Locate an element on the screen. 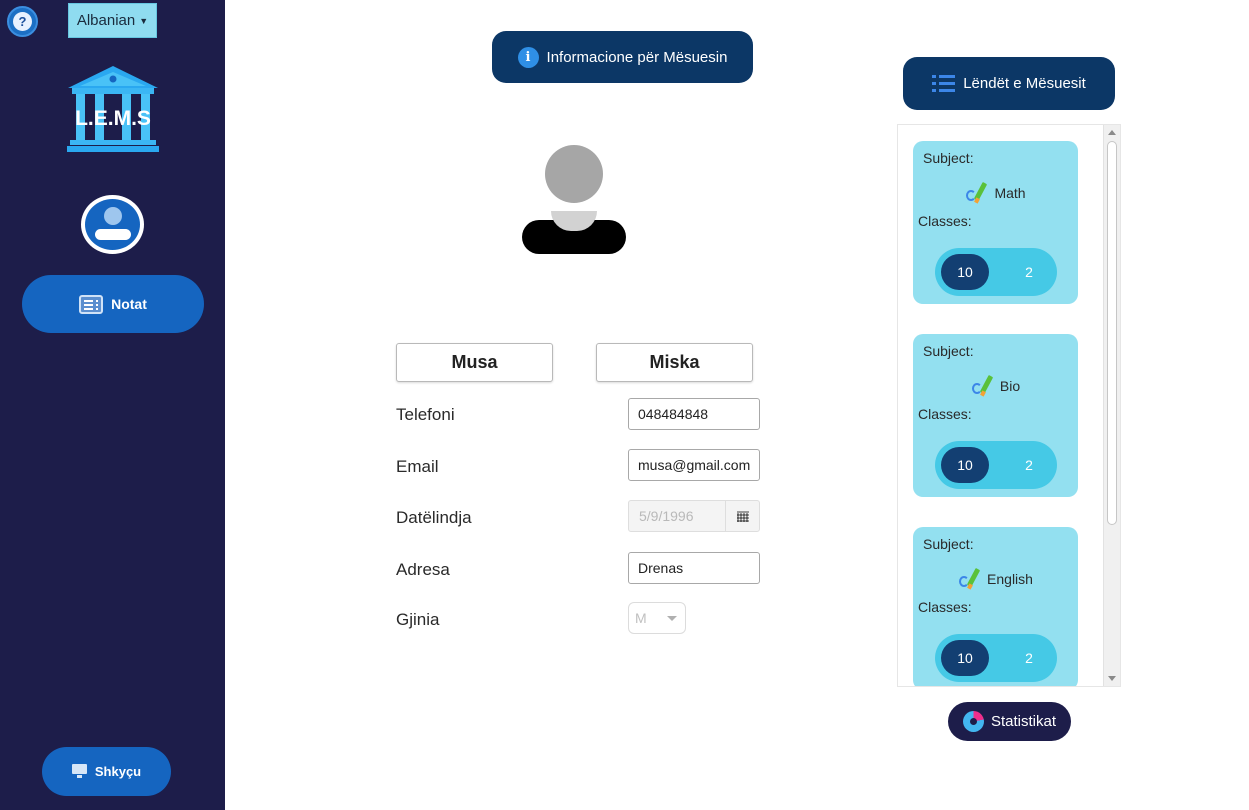 This screenshot has width=1249, height=810. help-button: ? is located at coordinates (22, 21).